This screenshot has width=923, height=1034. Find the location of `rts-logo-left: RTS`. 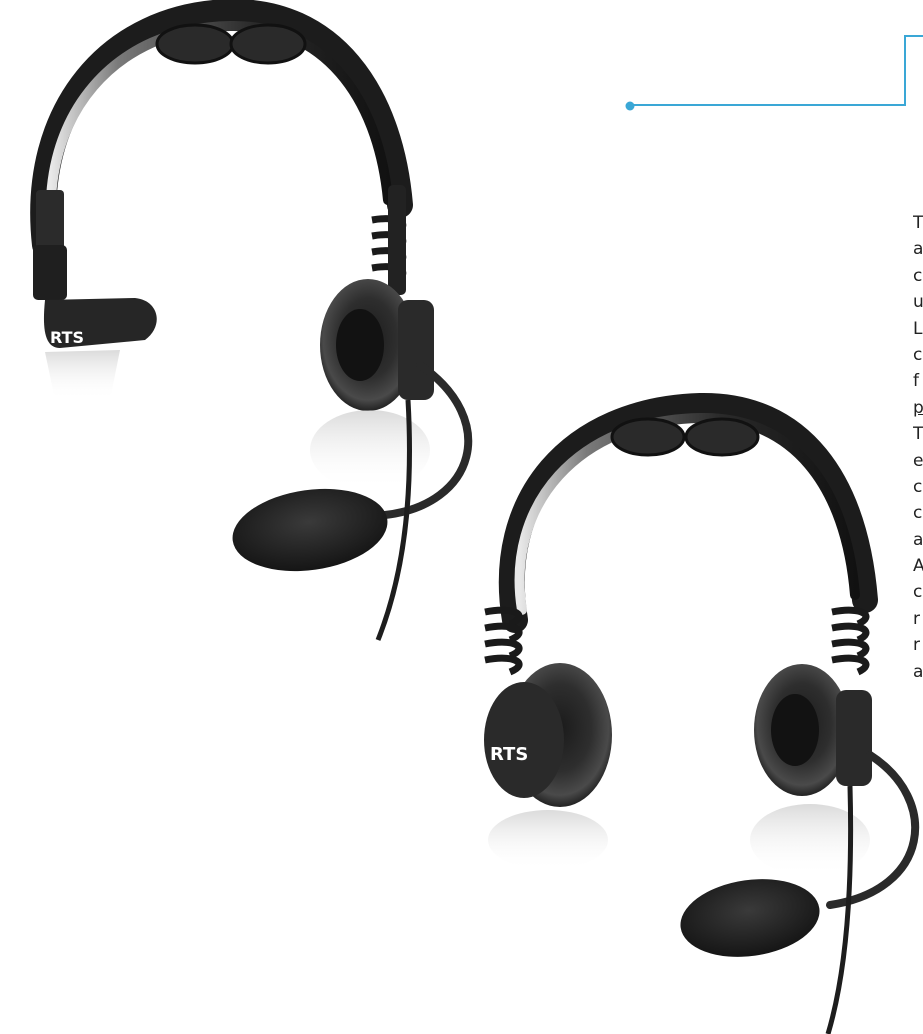

rts-logo-left: RTS is located at coordinates (67, 337).